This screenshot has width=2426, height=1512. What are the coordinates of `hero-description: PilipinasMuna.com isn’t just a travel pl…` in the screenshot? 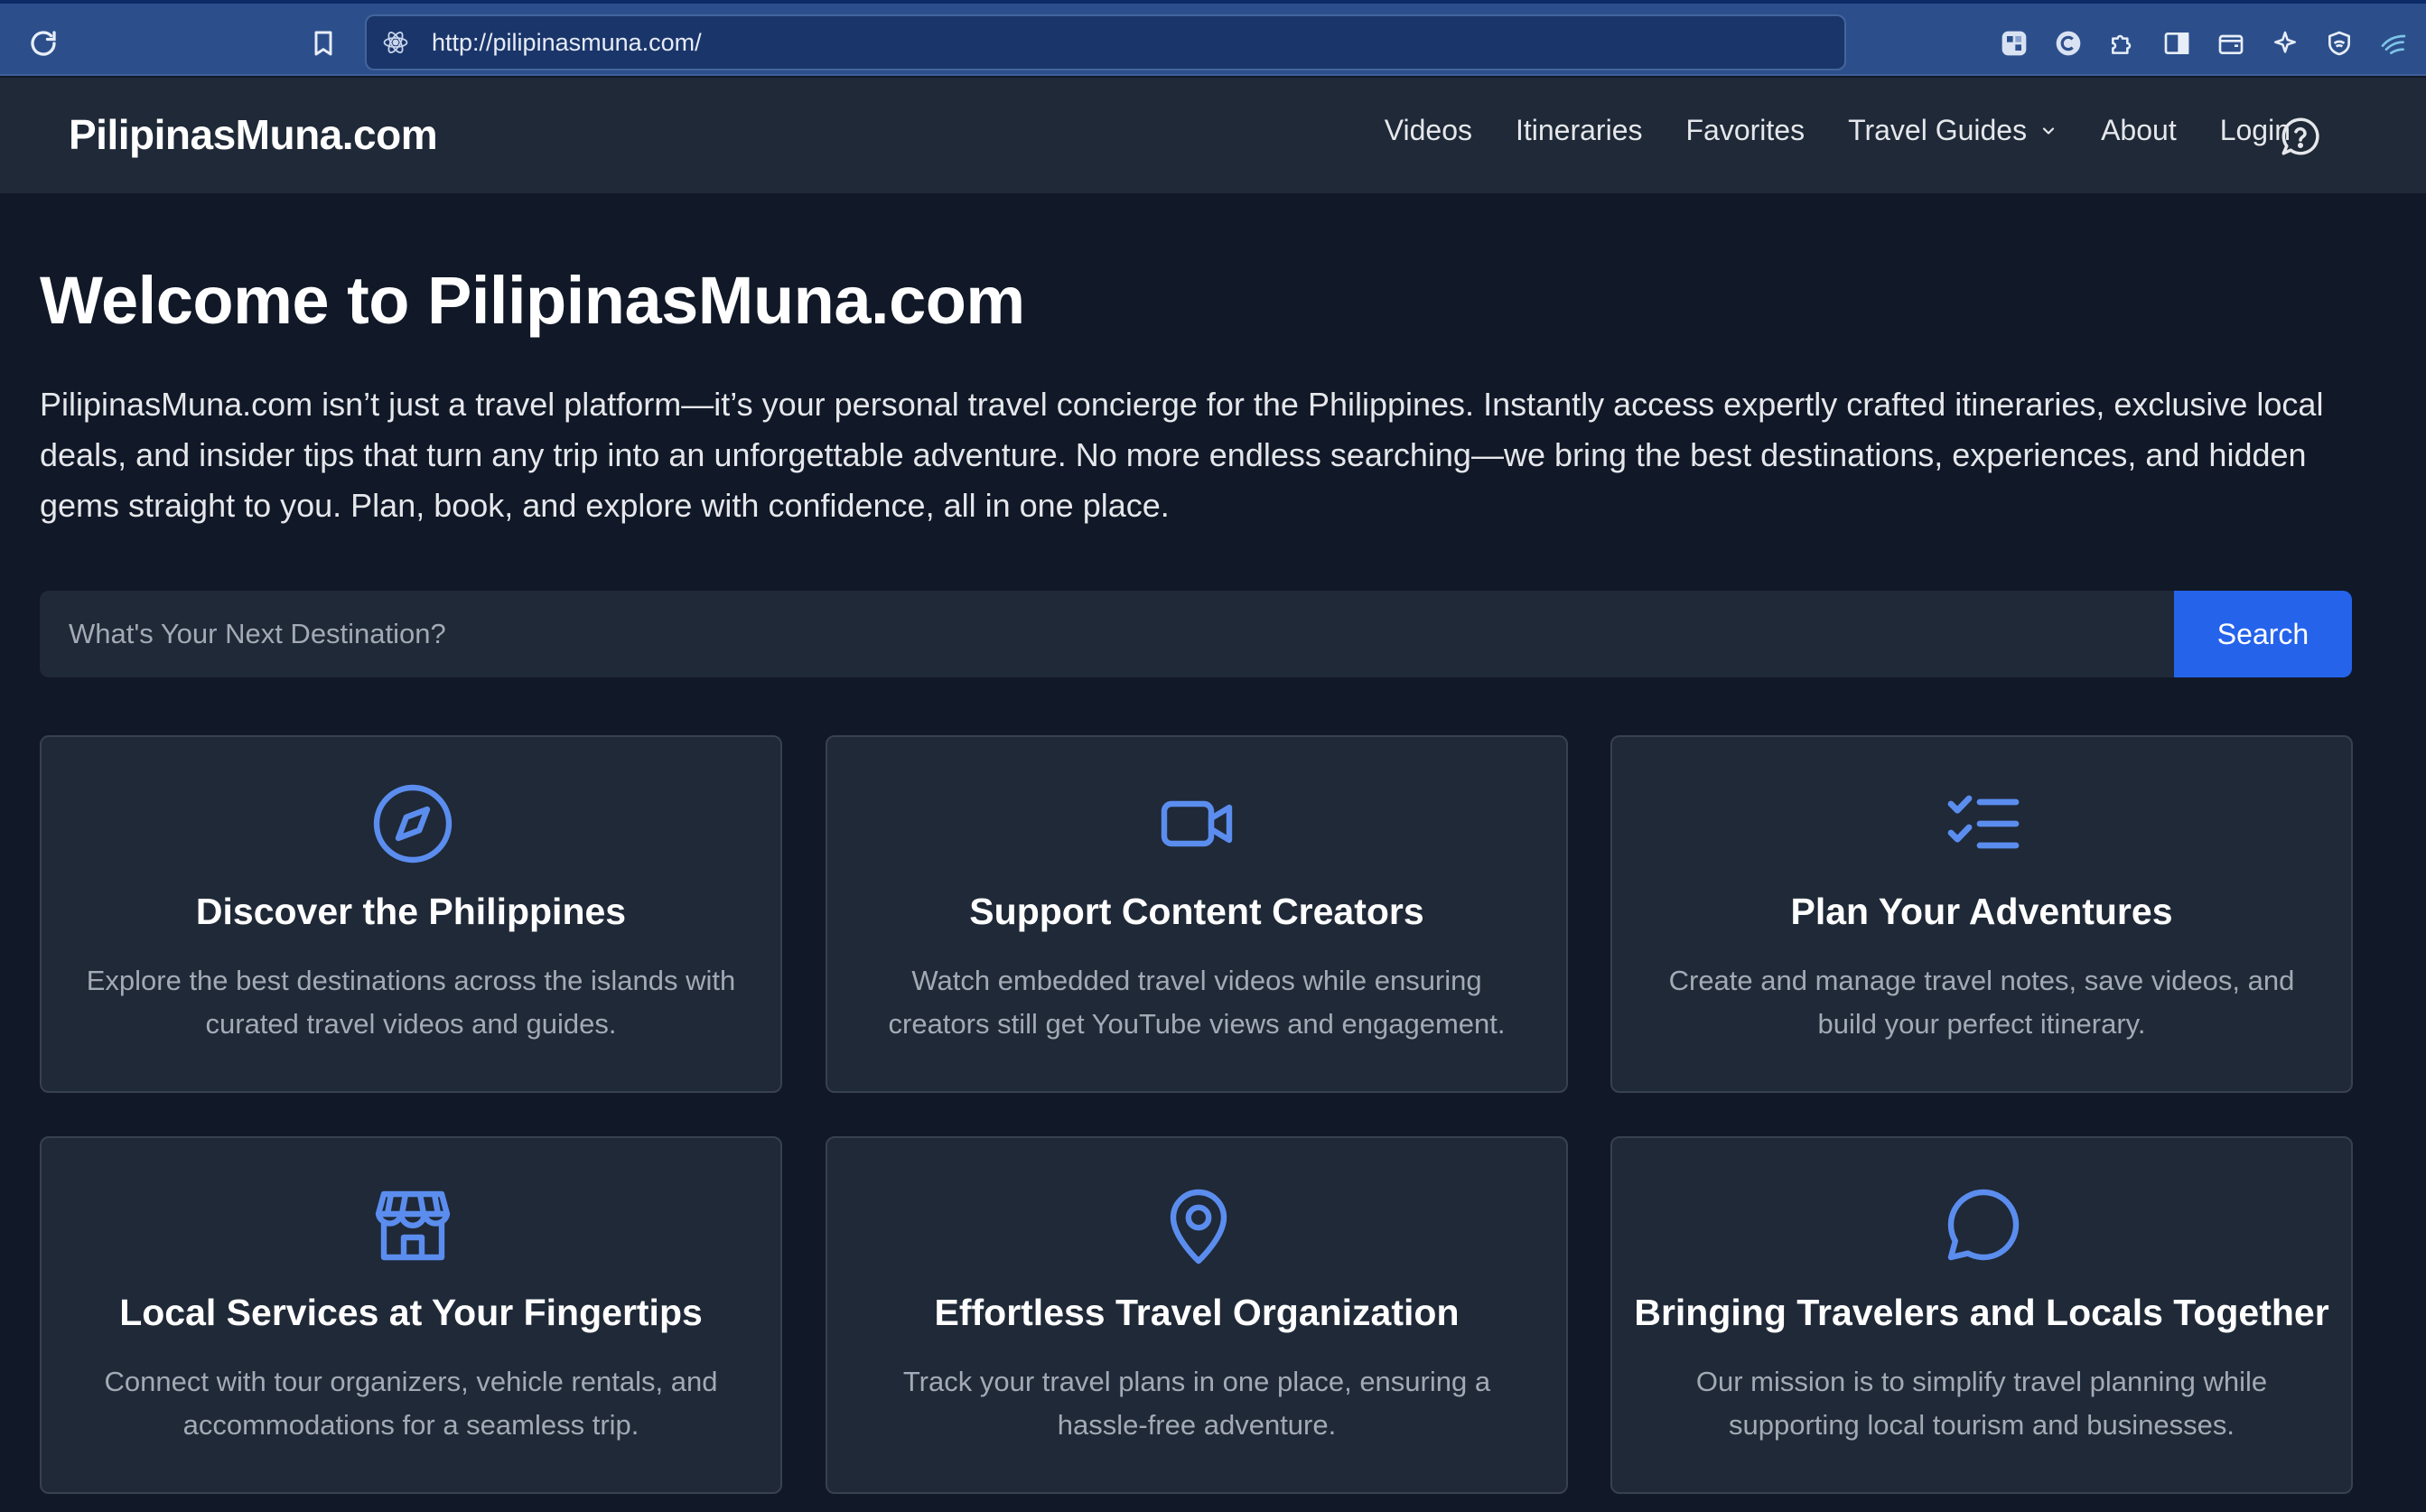 It's located at (1182, 455).